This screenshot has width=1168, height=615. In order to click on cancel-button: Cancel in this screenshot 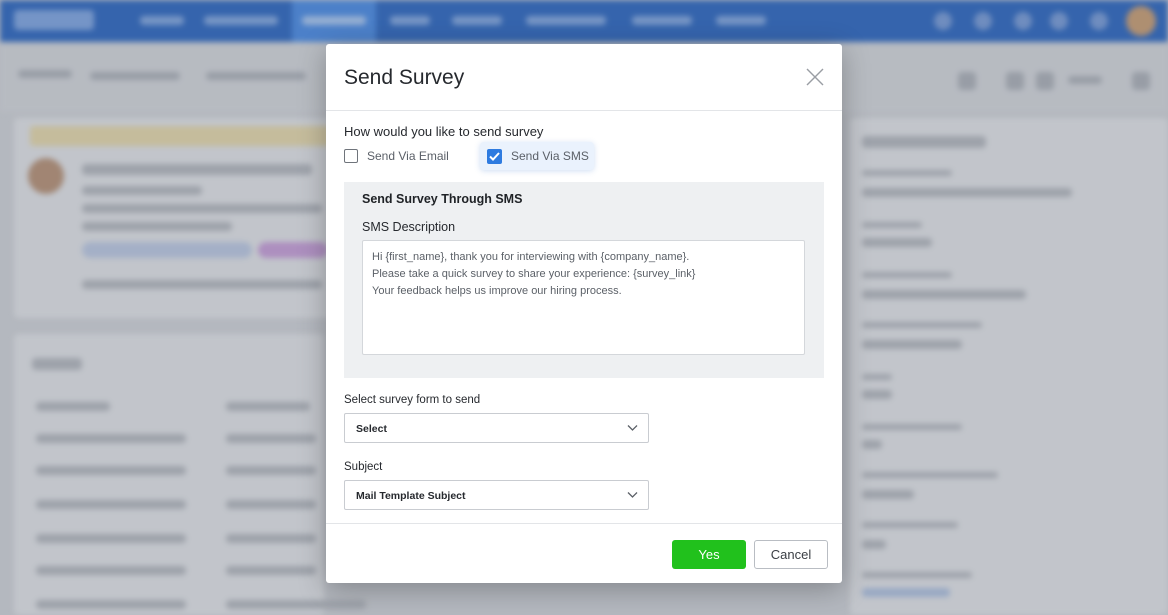, I will do `click(791, 554)`.